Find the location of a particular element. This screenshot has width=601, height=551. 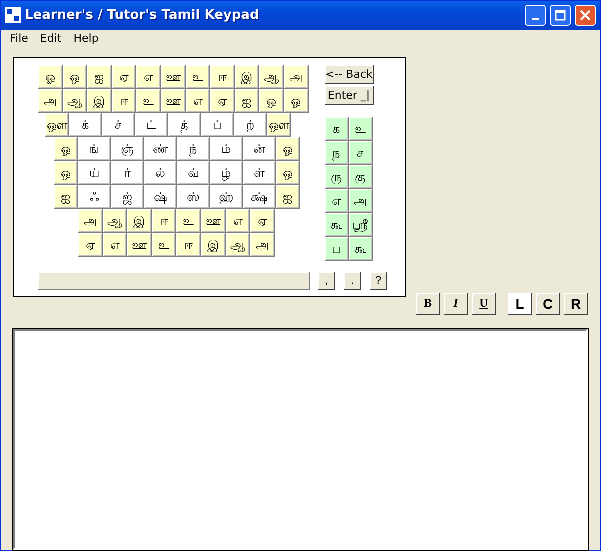

sign-key: ச is located at coordinates (360, 153).